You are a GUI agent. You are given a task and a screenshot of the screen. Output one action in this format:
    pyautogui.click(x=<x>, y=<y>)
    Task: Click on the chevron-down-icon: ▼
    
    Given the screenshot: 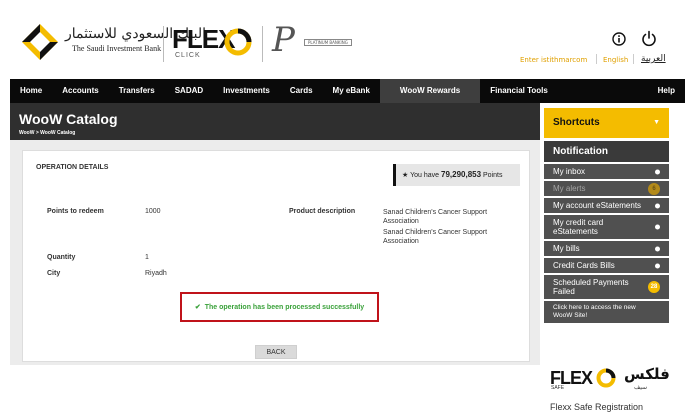 What is the action you would take?
    pyautogui.click(x=656, y=122)
    